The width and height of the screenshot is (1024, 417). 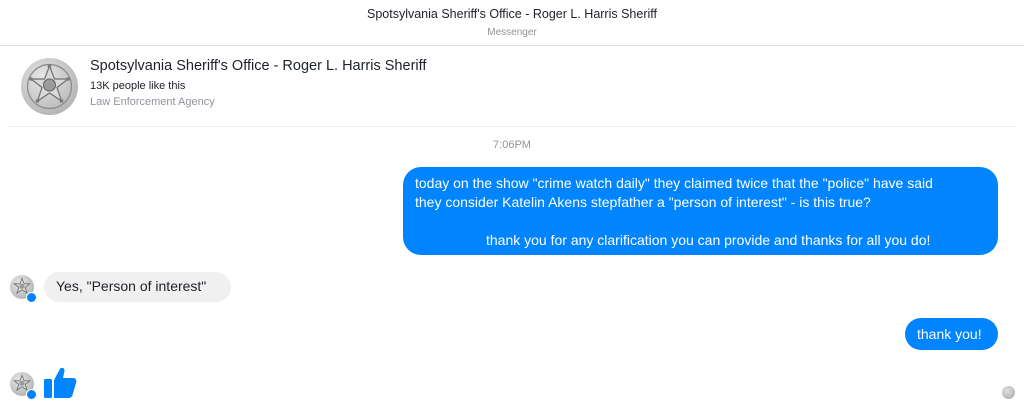 I want to click on sheriff-star-badge-icon, so click(x=49, y=86).